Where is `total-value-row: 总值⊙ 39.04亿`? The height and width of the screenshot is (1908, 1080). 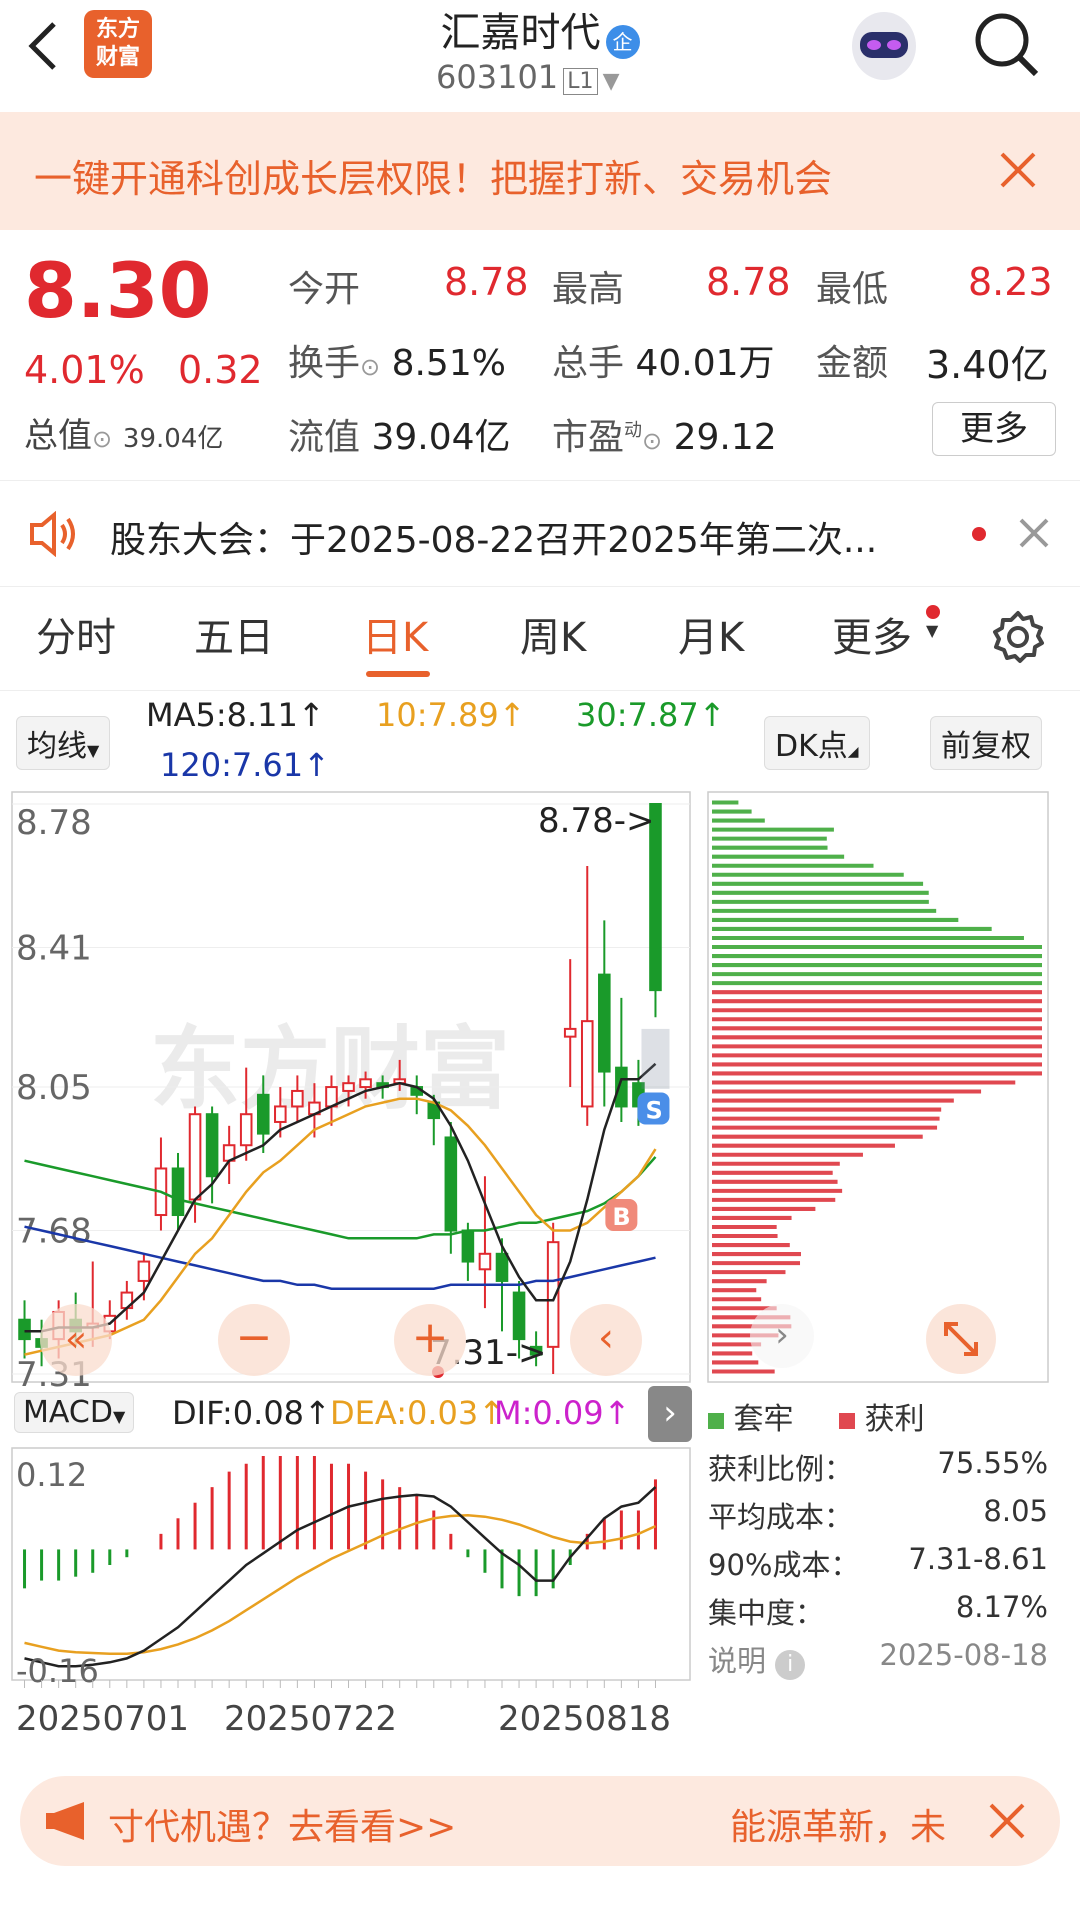
total-value-row: 总值⊙ 39.04亿 is located at coordinates (123, 432).